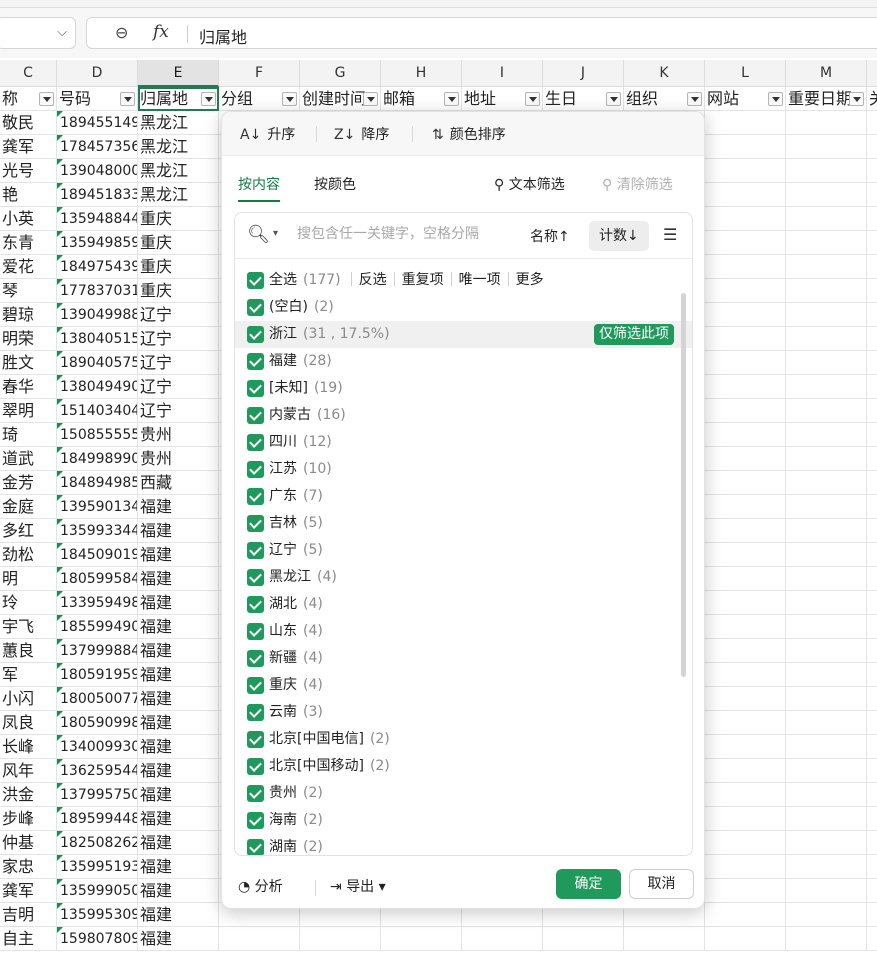 This screenshot has height=956, width=877. I want to click on phone-cell: 13625954499, so click(97, 771).